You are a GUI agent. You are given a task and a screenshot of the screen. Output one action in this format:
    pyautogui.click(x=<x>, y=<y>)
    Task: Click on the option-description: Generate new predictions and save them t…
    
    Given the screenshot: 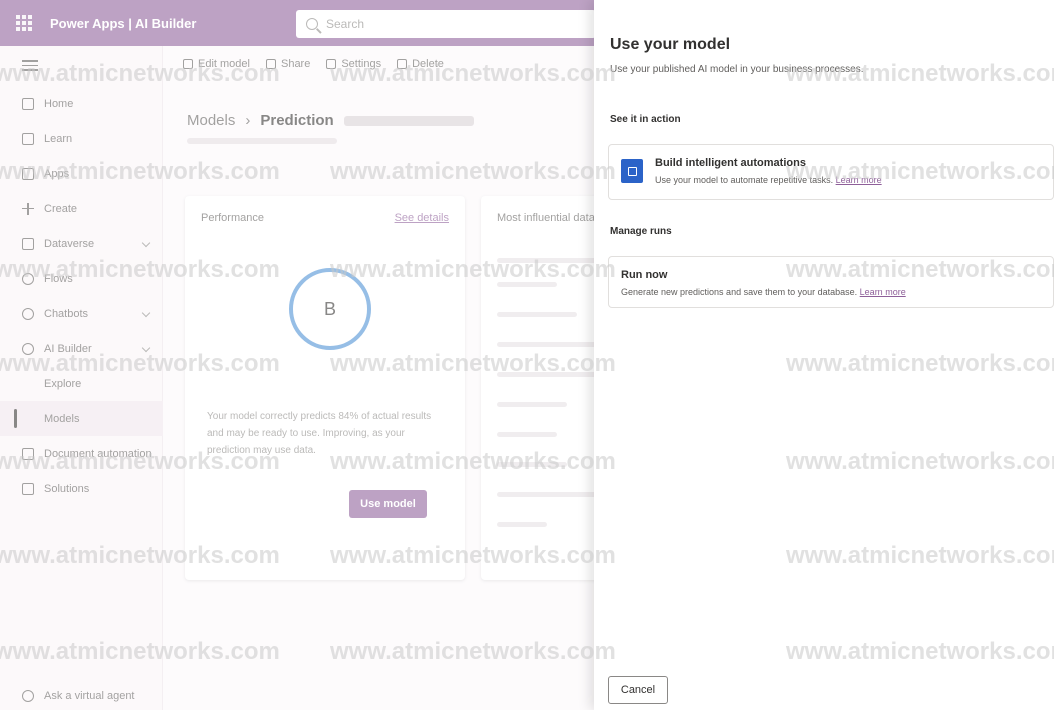 What is the action you would take?
    pyautogui.click(x=763, y=292)
    